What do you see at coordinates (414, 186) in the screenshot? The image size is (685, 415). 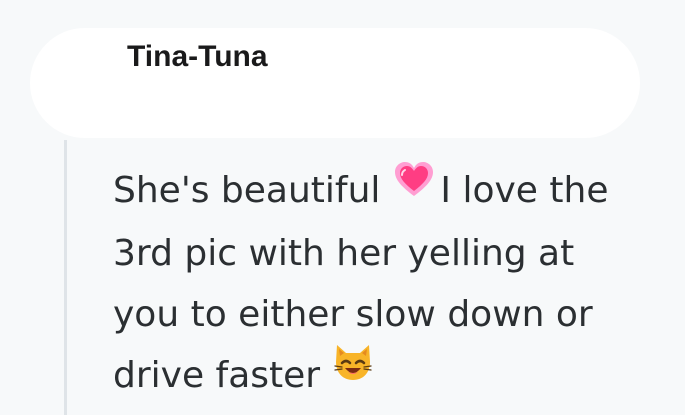 I see `sparkling-heart-icon` at bounding box center [414, 186].